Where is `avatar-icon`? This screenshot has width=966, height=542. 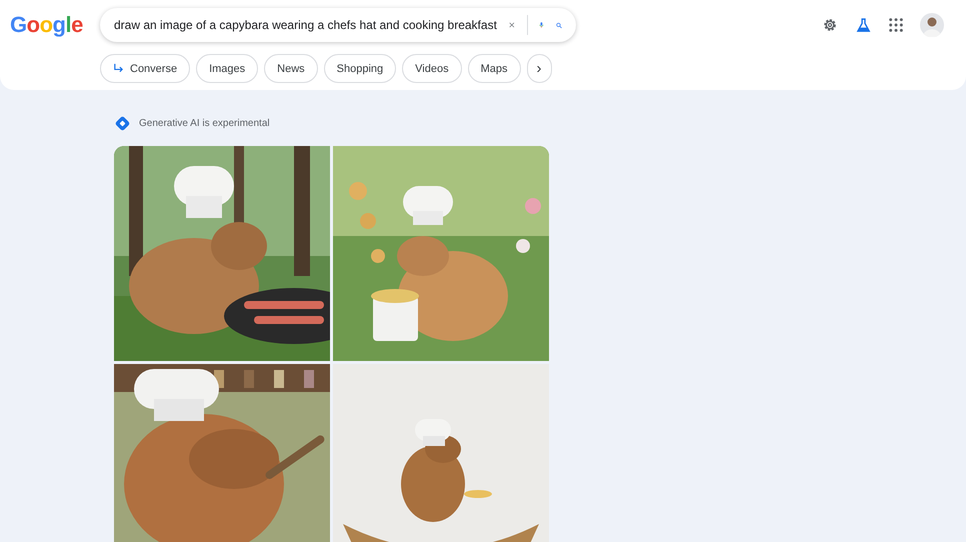 avatar-icon is located at coordinates (932, 25).